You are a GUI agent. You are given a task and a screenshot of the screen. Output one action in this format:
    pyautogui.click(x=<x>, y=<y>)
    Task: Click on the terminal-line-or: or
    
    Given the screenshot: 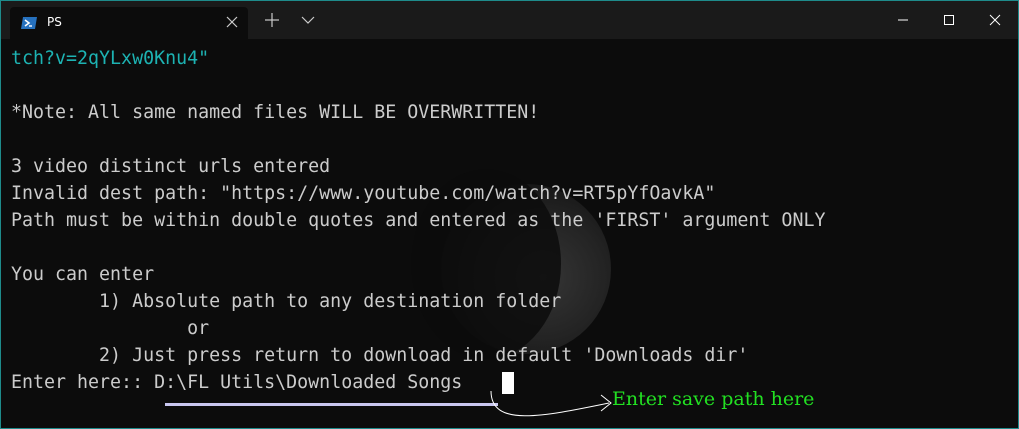 What is the action you would take?
    pyautogui.click(x=110, y=328)
    